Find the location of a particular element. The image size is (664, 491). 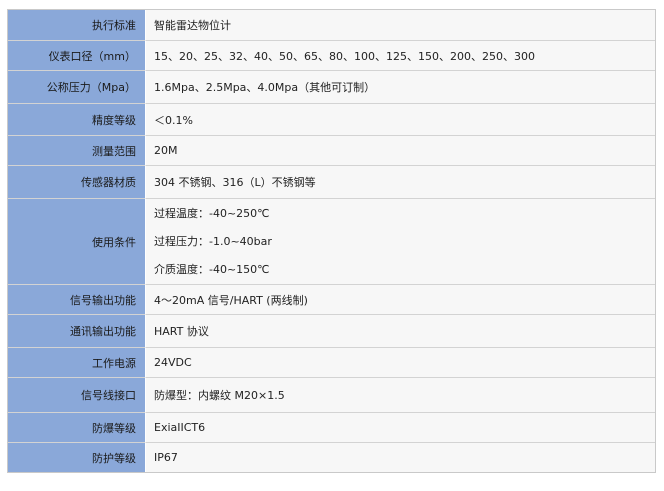

spec-row-pressure: 公称压力（Mpa） 1.6Mpa、2.5Mpa、4.0Mpa（其他可订制） is located at coordinates (331, 87).